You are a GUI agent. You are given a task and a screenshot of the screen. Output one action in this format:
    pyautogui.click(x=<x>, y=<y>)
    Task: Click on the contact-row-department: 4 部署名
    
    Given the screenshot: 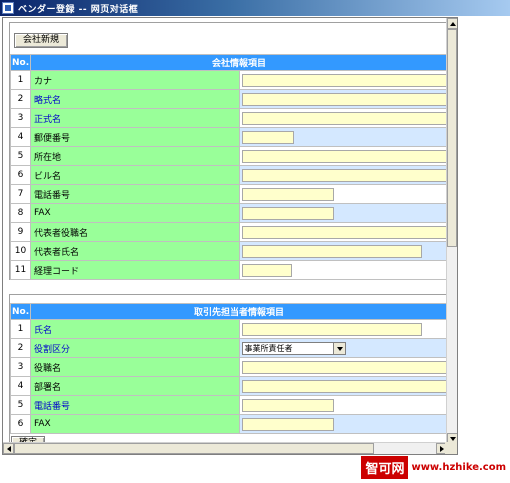 What is the action you would take?
    pyautogui.click(x=233, y=386)
    